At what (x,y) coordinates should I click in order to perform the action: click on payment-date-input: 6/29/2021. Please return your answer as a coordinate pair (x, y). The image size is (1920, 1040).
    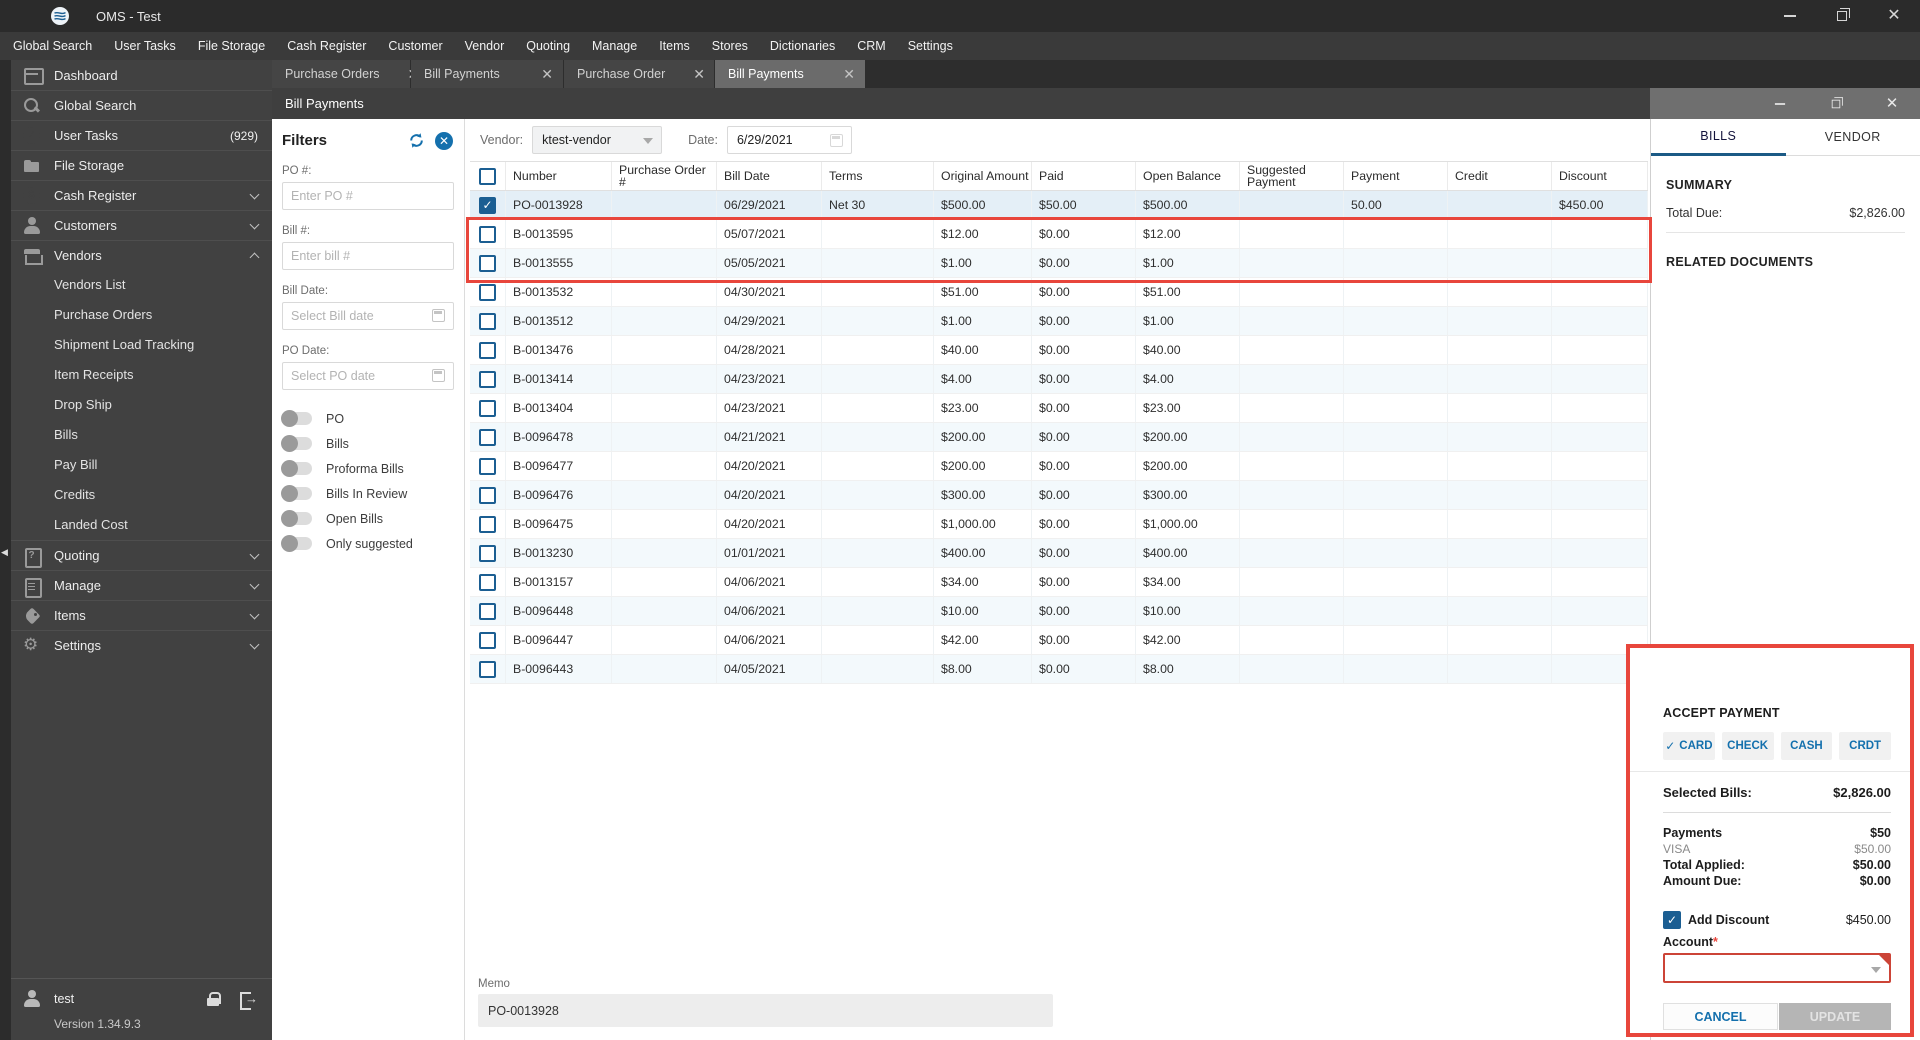
    Looking at the image, I should click on (789, 140).